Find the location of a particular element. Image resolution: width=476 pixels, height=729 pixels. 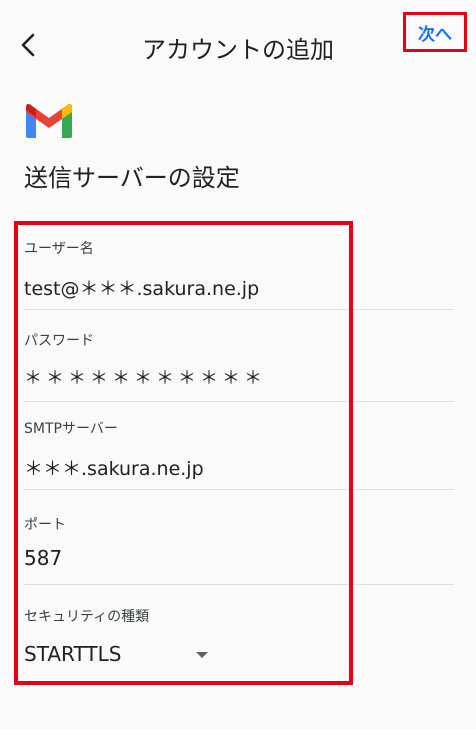

port-label: ポート is located at coordinates (45, 525).